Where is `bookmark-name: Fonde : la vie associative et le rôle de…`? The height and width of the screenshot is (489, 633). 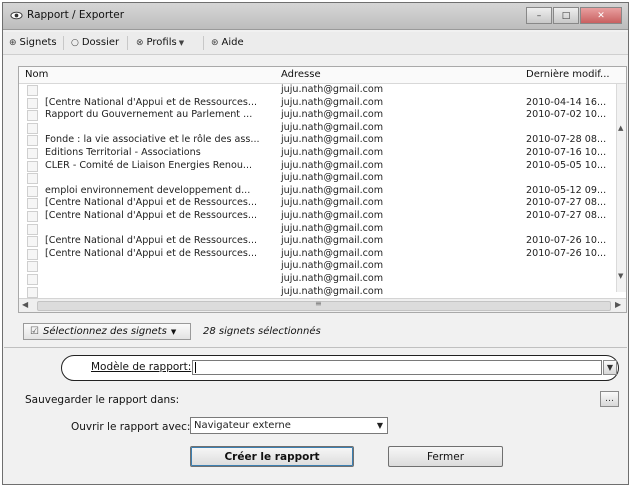
bookmark-name: Fonde : la vie associative et le rôle de… is located at coordinates (152, 140).